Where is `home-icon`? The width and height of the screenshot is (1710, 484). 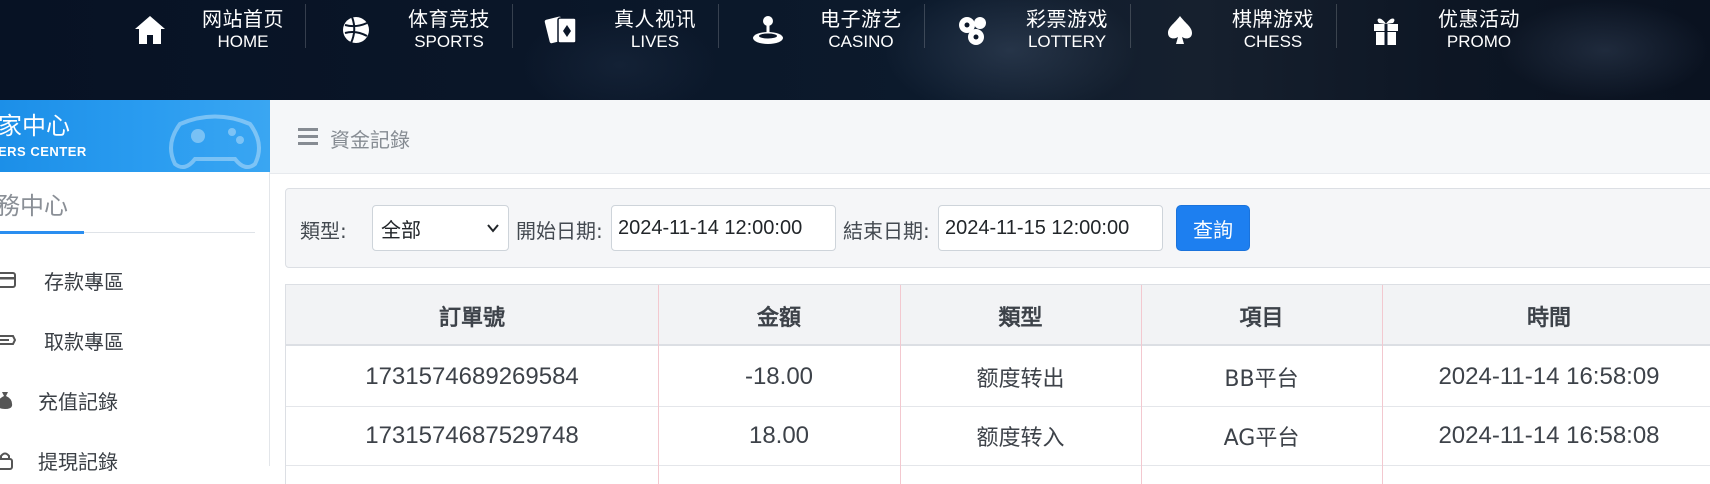 home-icon is located at coordinates (150, 30).